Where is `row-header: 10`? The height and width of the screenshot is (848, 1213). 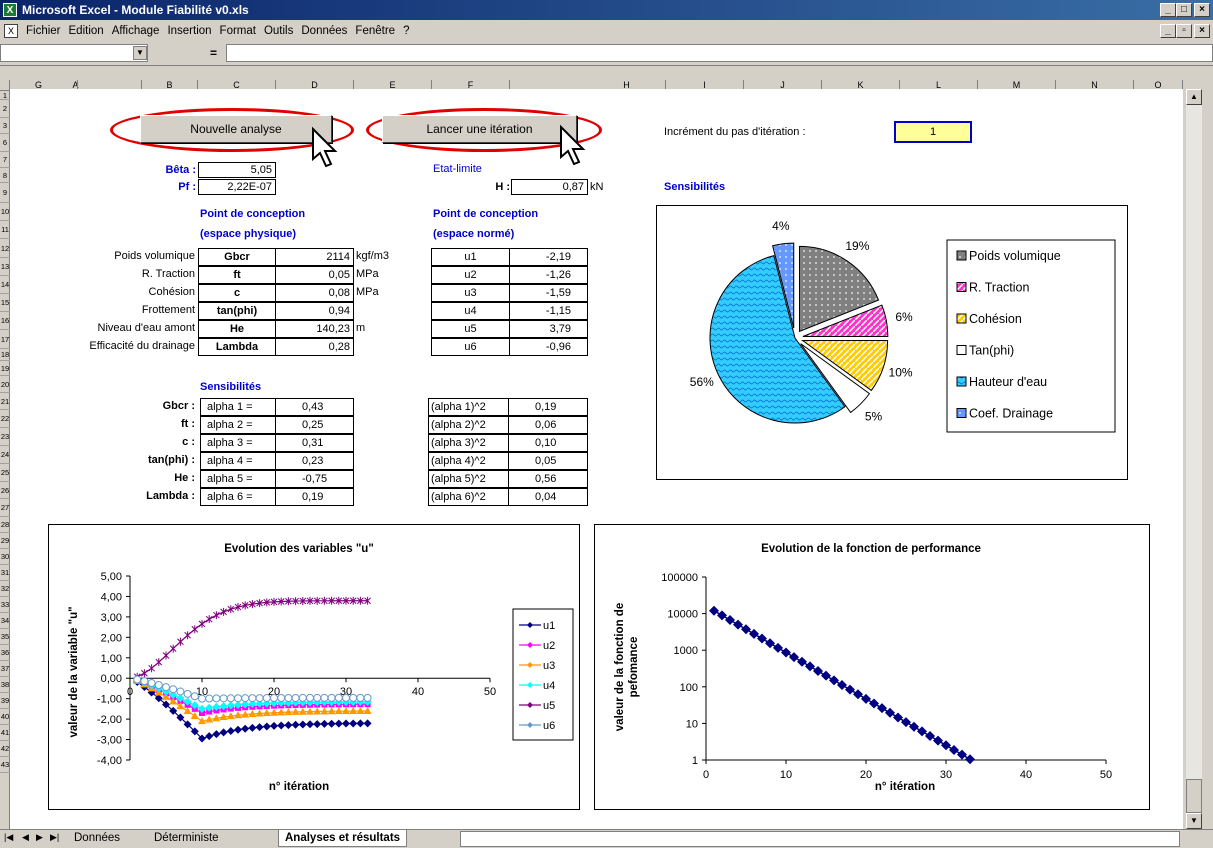
row-header: 10 is located at coordinates (5, 212).